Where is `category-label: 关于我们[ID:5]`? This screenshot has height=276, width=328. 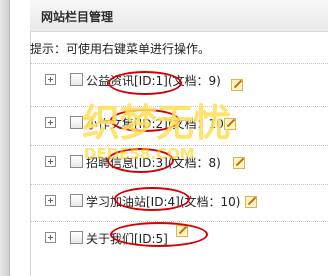 category-label: 关于我们[ID:5] is located at coordinates (127, 238).